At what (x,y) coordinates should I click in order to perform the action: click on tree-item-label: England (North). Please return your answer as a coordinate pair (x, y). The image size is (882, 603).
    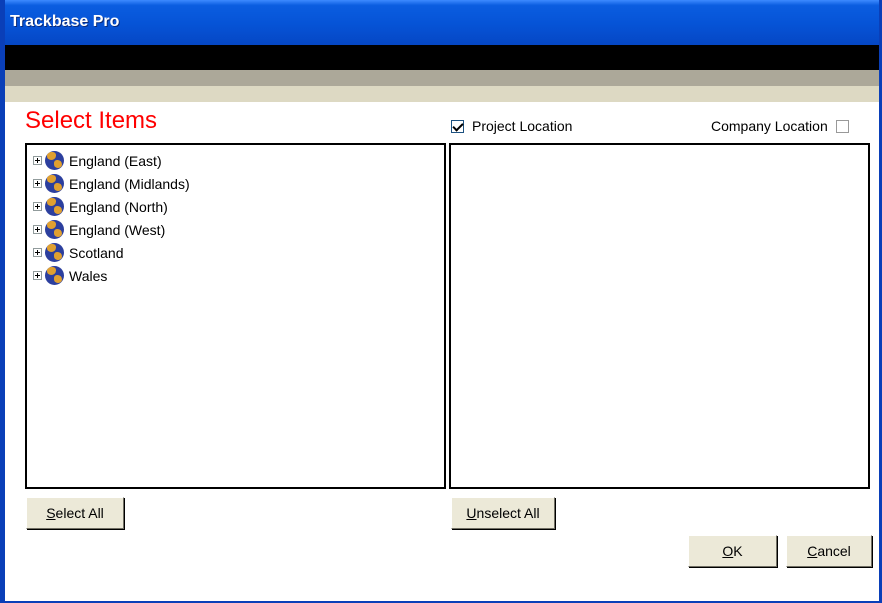
    Looking at the image, I should click on (118, 206).